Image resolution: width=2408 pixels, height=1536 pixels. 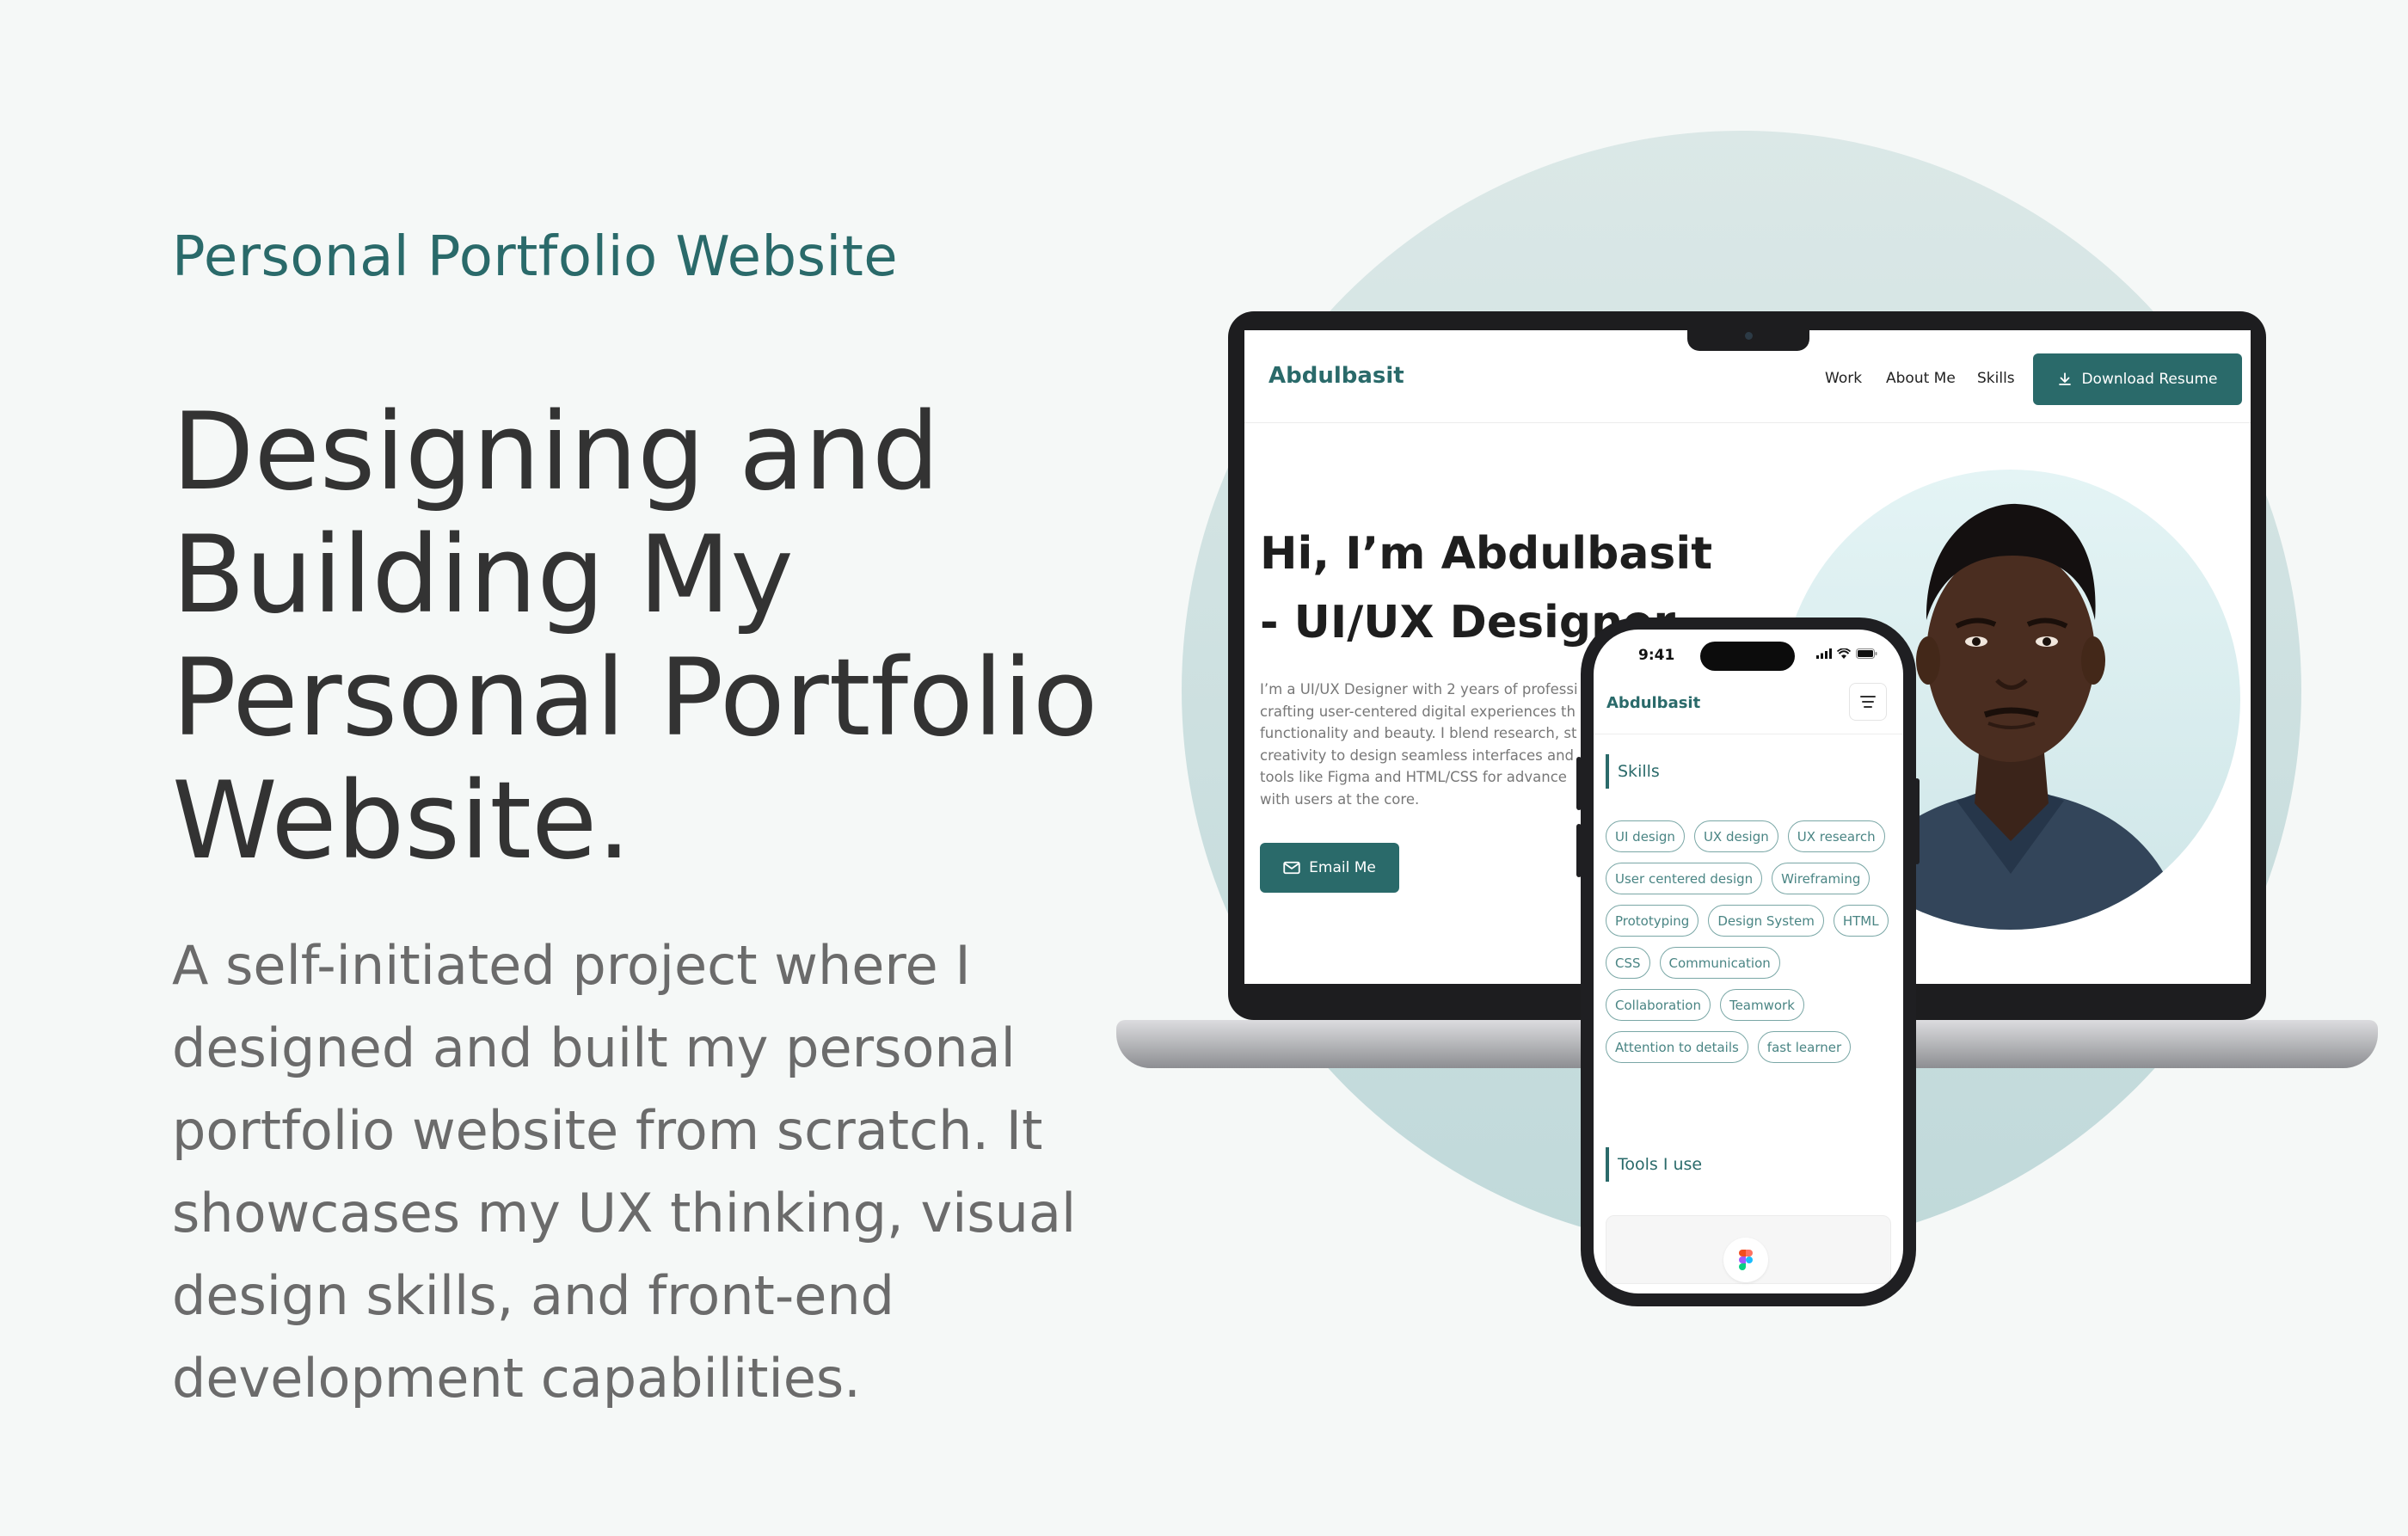 I want to click on site-logo: Abdulbasit, so click(x=1336, y=376).